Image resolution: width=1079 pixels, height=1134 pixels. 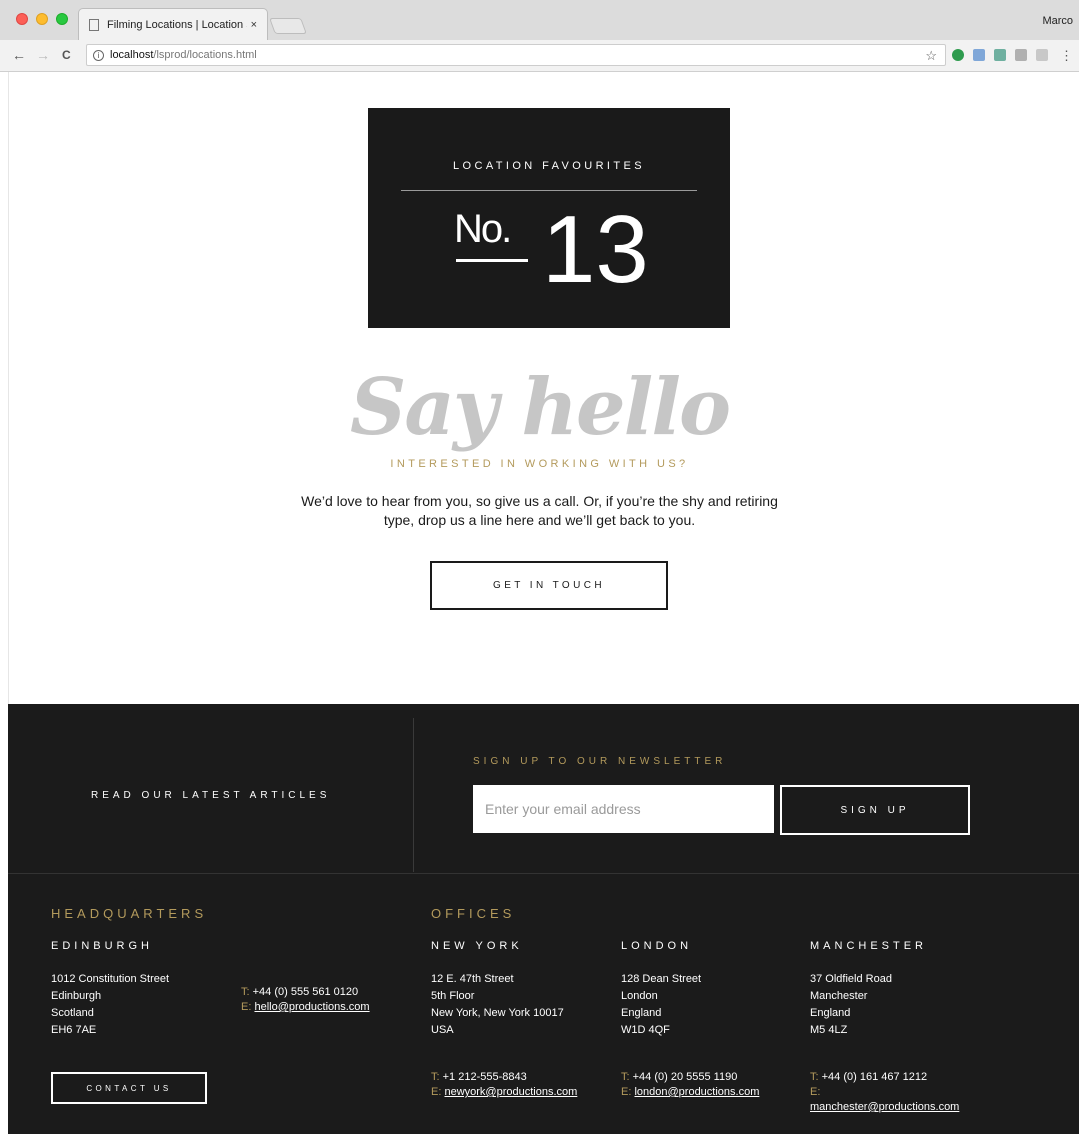 What do you see at coordinates (62, 19) in the screenshot?
I see `maximize-window-icon` at bounding box center [62, 19].